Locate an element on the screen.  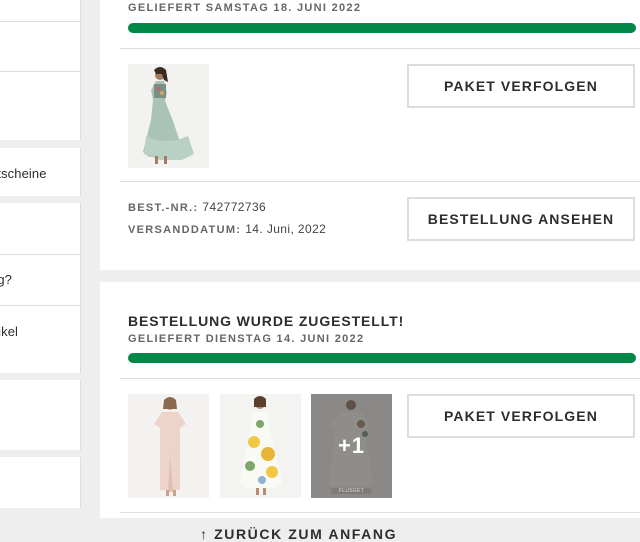
view-order-button: BESTELLUNG ANSEHEN is located at coordinates (521, 219).